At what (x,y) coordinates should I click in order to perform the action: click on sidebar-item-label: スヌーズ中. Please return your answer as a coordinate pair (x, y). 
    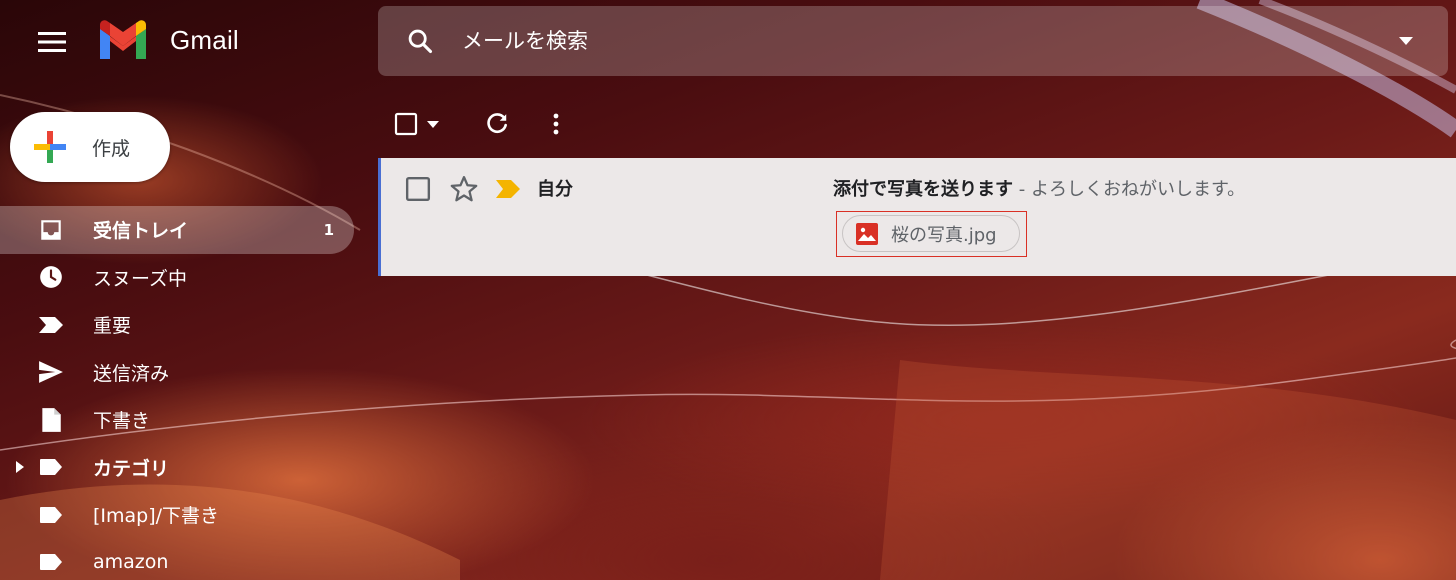
    Looking at the image, I should click on (140, 278).